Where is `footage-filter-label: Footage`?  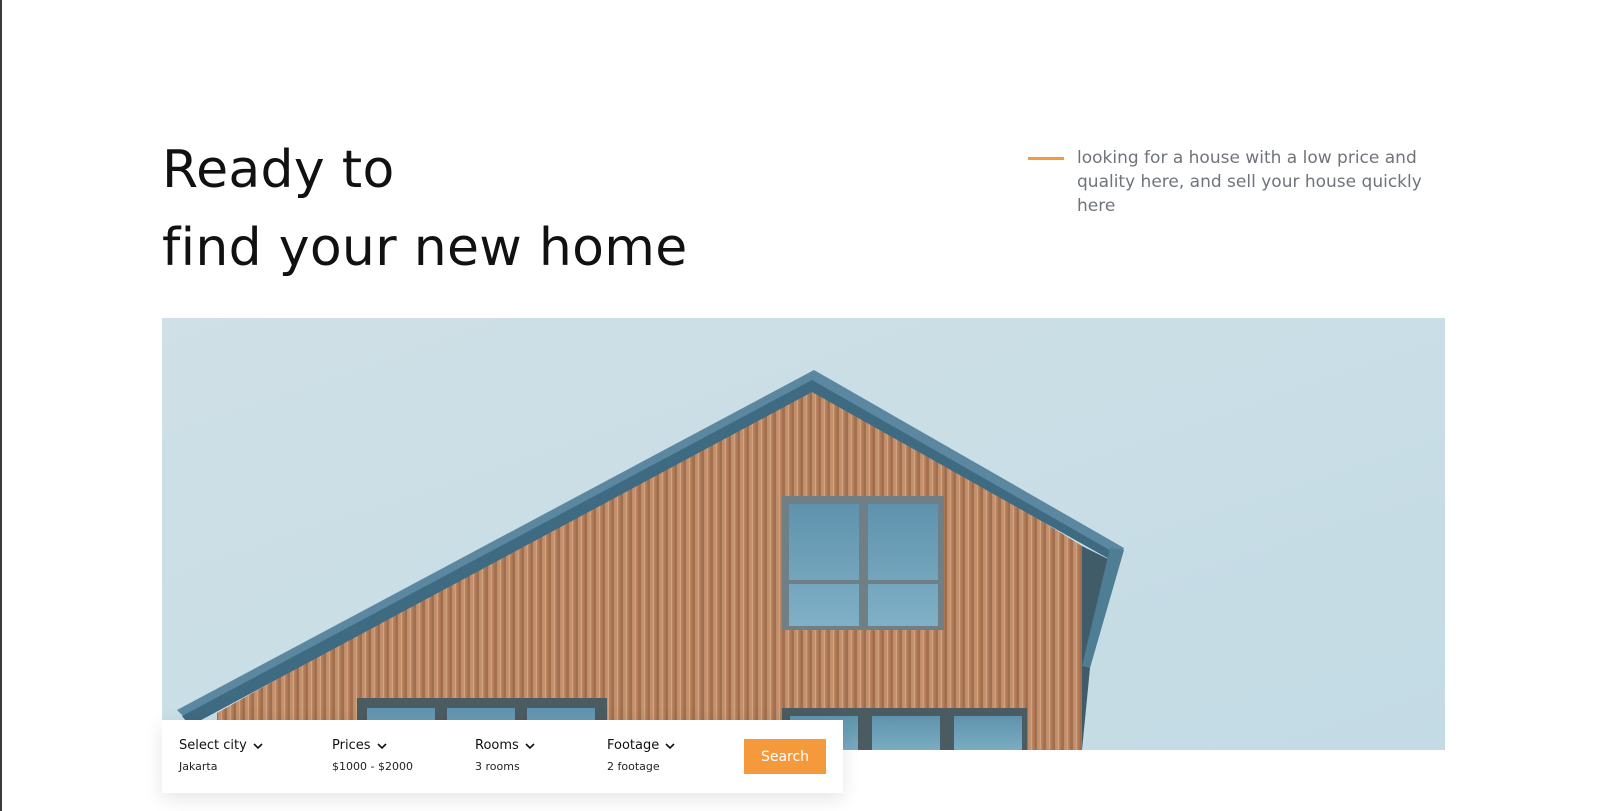 footage-filter-label: Footage is located at coordinates (641, 745).